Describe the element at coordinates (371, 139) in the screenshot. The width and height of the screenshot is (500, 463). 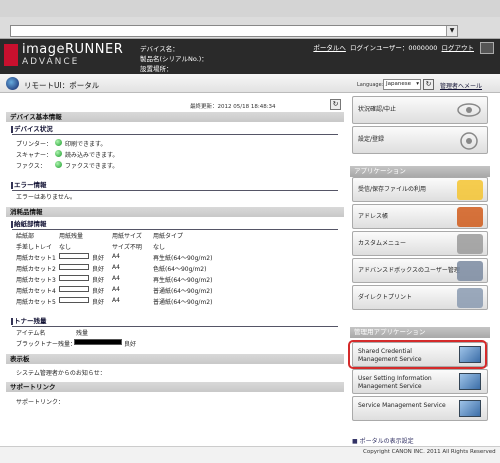
I see `settings-label: 設定/登録` at that location.